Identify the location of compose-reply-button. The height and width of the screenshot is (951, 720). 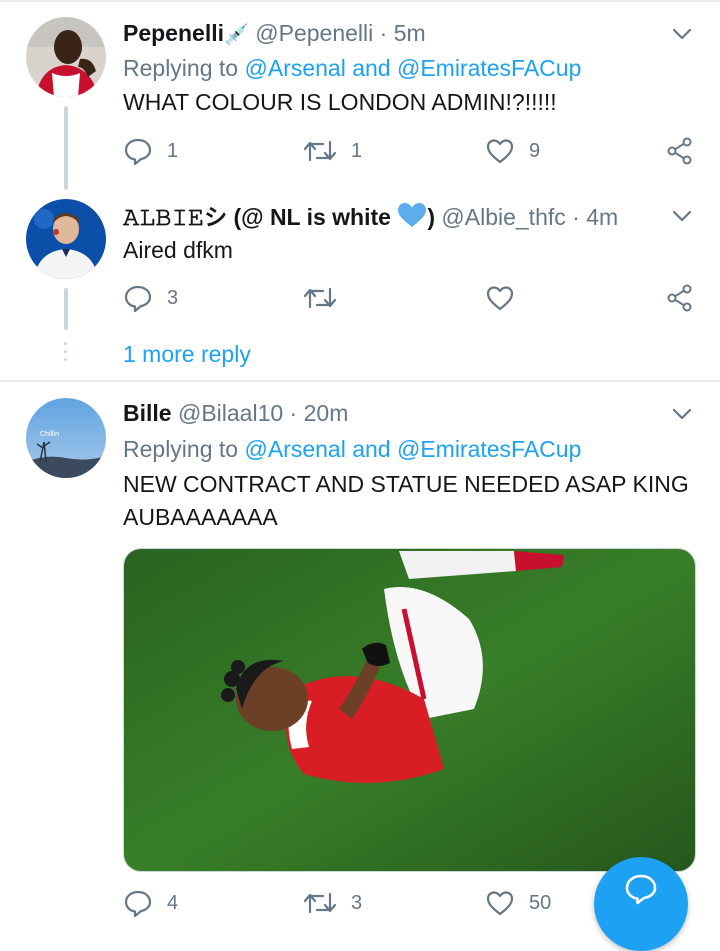
(641, 904).